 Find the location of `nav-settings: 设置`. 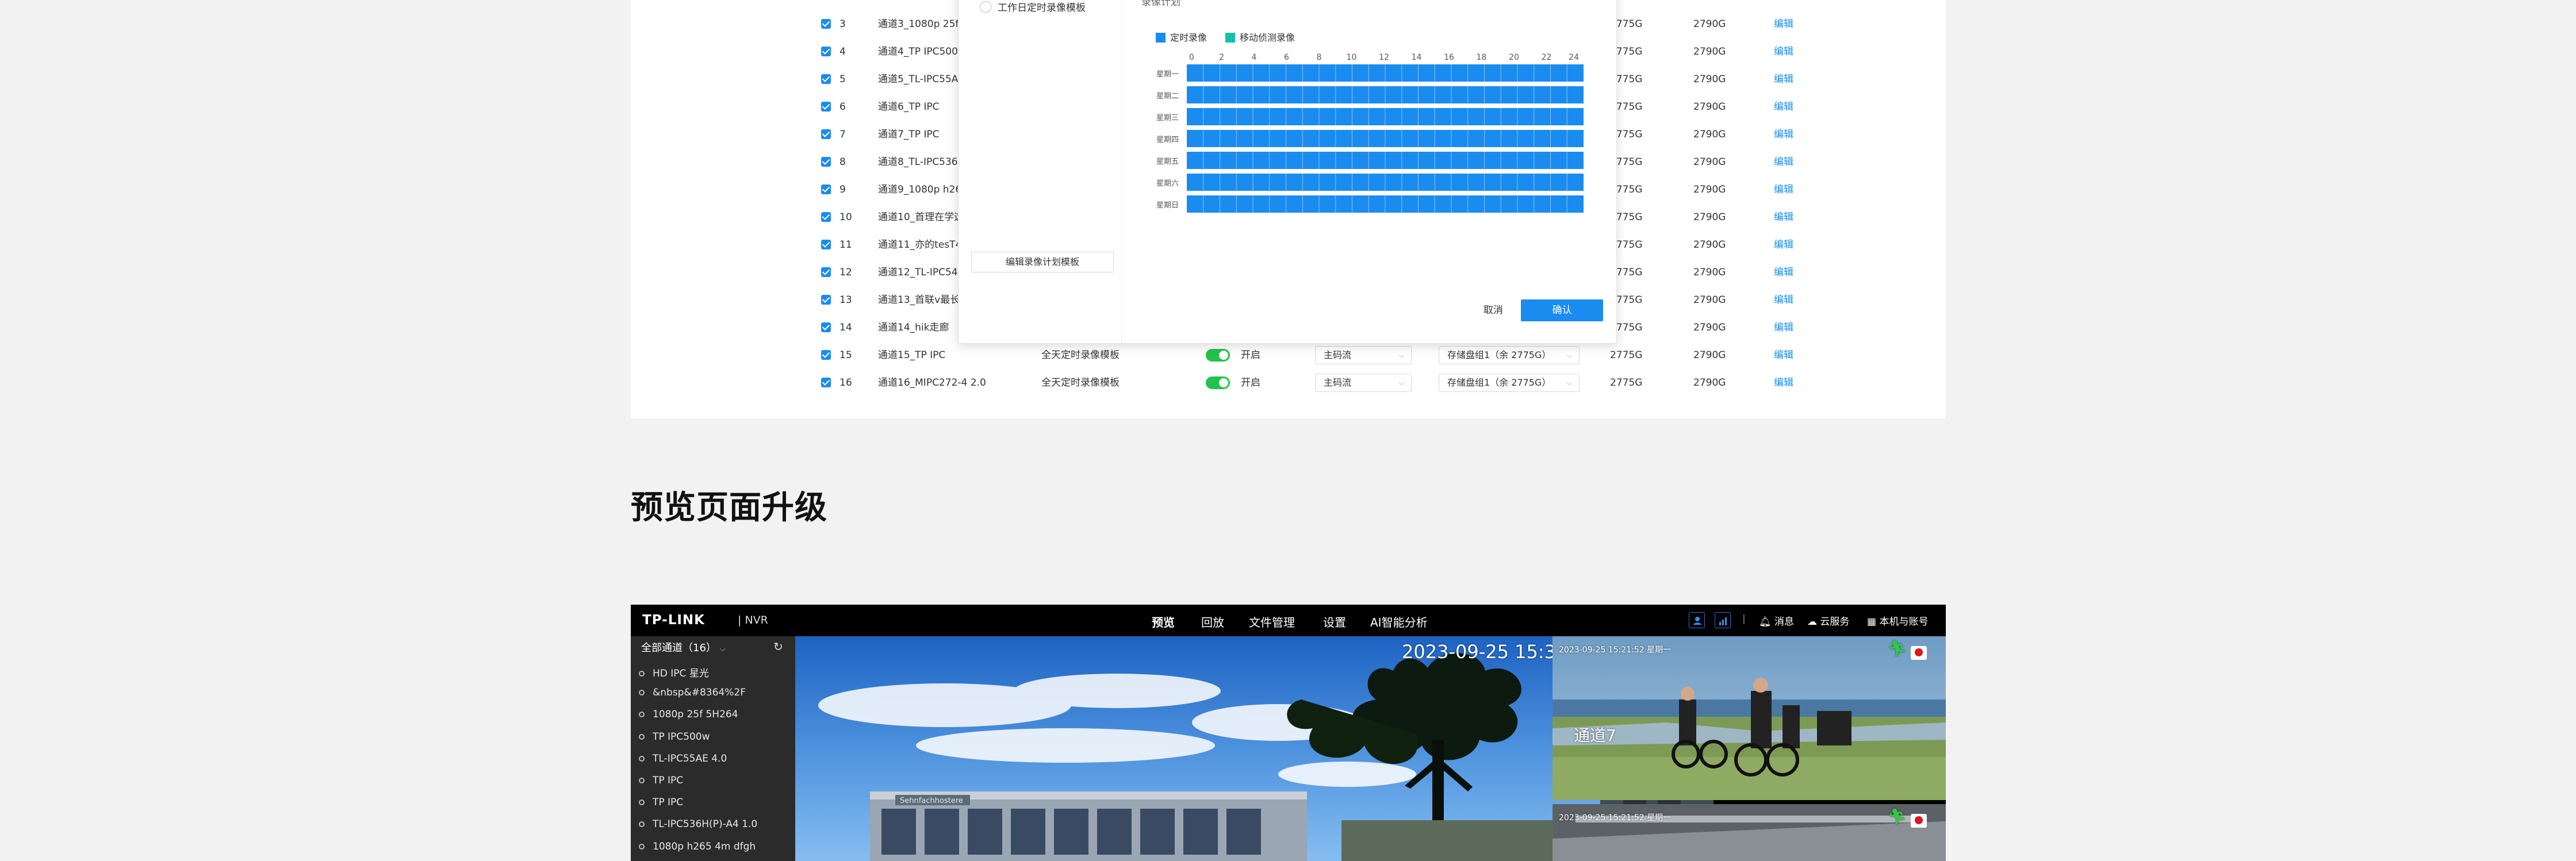

nav-settings: 设置 is located at coordinates (1334, 621).